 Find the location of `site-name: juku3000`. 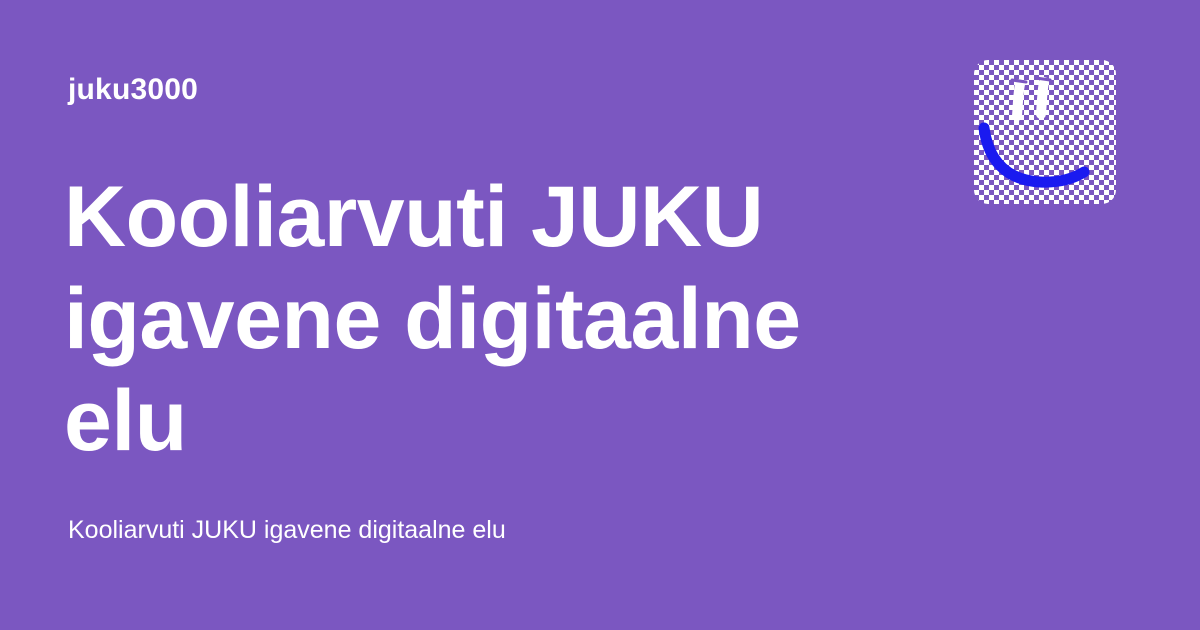

site-name: juku3000 is located at coordinates (133, 90).